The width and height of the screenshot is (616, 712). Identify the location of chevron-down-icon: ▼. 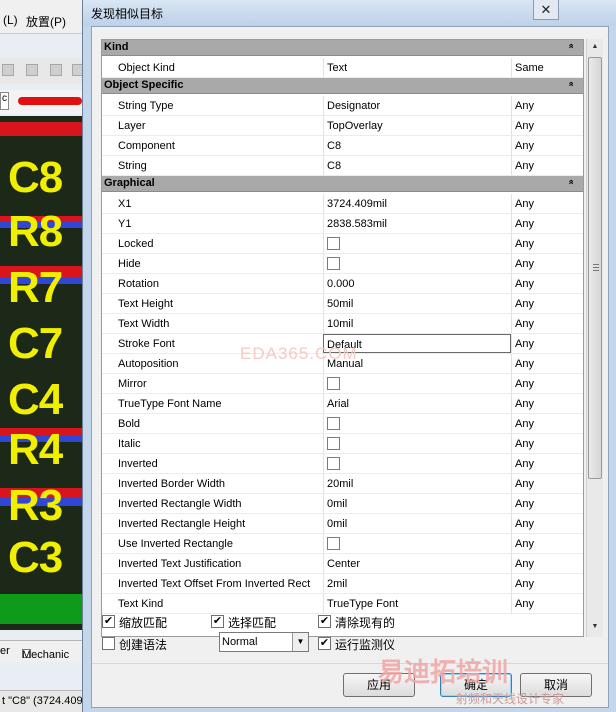
(300, 642).